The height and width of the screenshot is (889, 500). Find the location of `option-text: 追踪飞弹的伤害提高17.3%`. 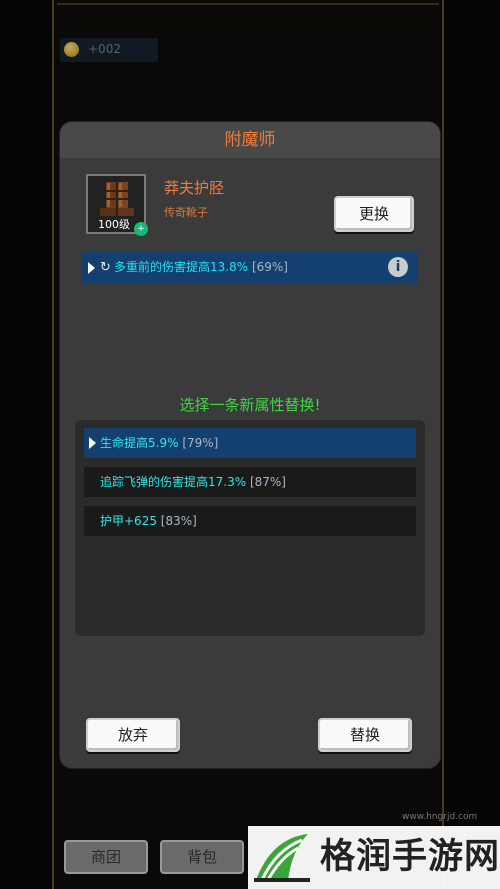

option-text: 追踪飞弹的伤害提高17.3% is located at coordinates (173, 482).